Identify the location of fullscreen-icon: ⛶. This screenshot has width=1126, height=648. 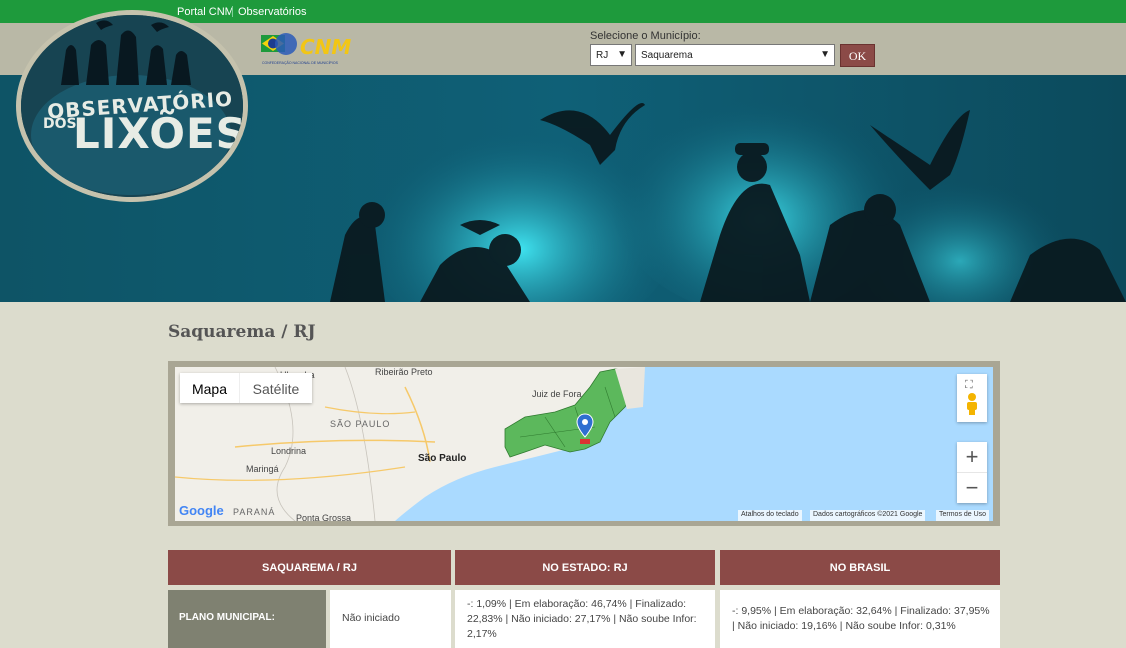
(969, 385).